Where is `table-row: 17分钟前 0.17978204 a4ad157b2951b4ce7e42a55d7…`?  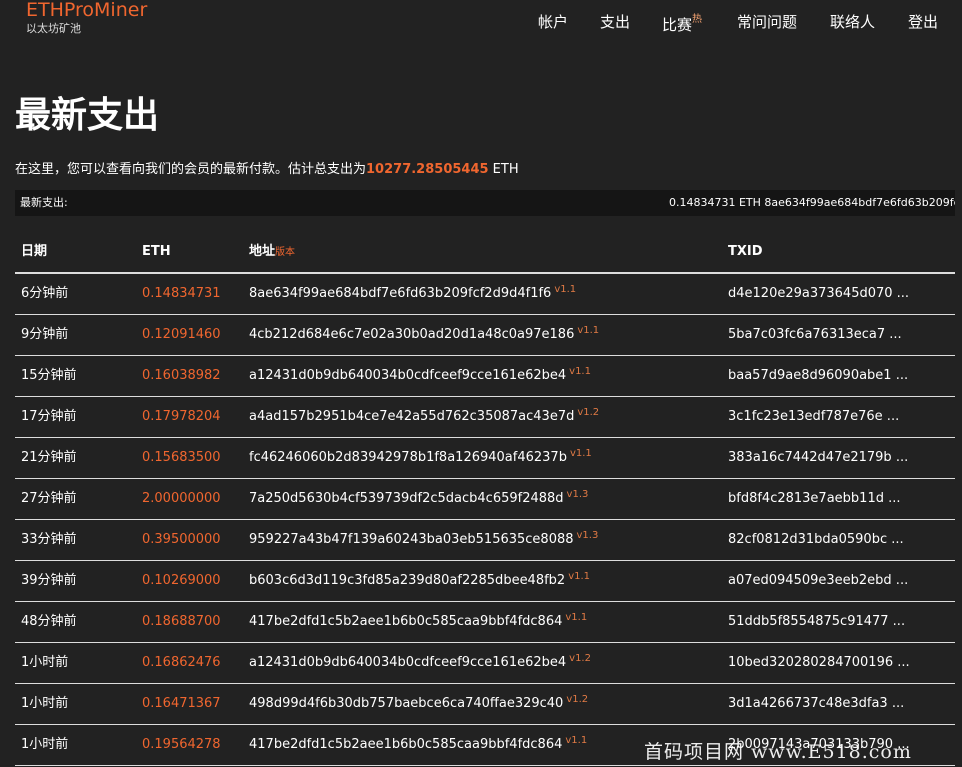
table-row: 17分钟前 0.17978204 a4ad157b2951b4ce7e42a55d7… is located at coordinates (485, 417).